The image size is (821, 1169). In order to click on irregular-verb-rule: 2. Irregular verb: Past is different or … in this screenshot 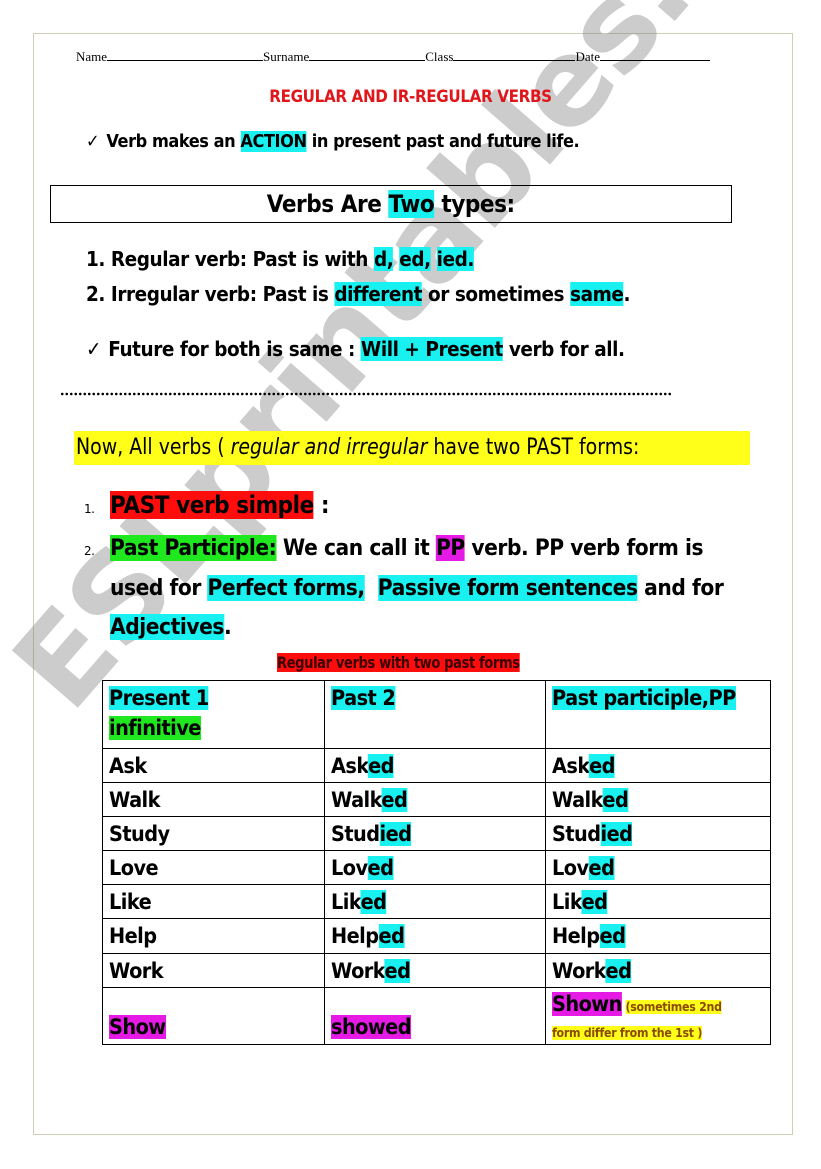, I will do `click(358, 294)`.